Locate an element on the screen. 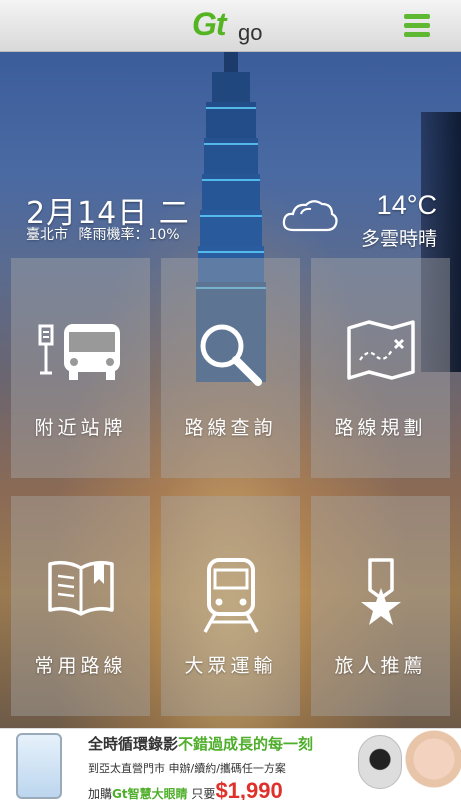 This screenshot has width=461, height=800. ad-price: $1,990 is located at coordinates (249, 789).